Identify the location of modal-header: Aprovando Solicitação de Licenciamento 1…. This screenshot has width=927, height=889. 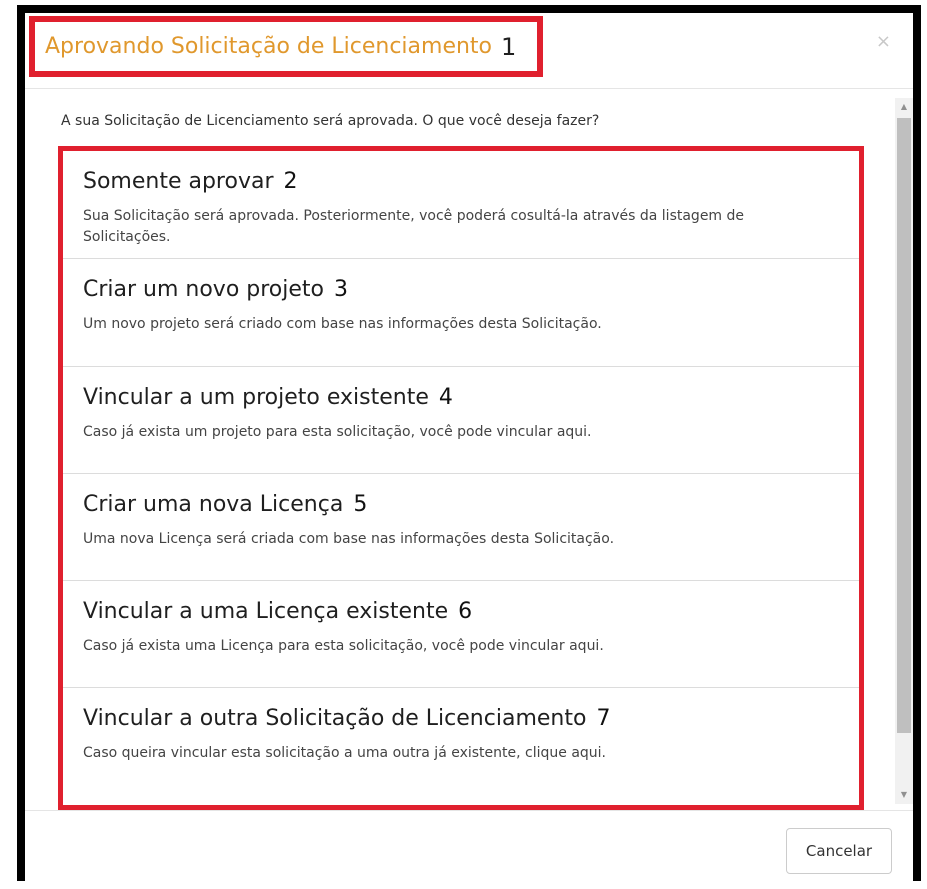
(469, 51).